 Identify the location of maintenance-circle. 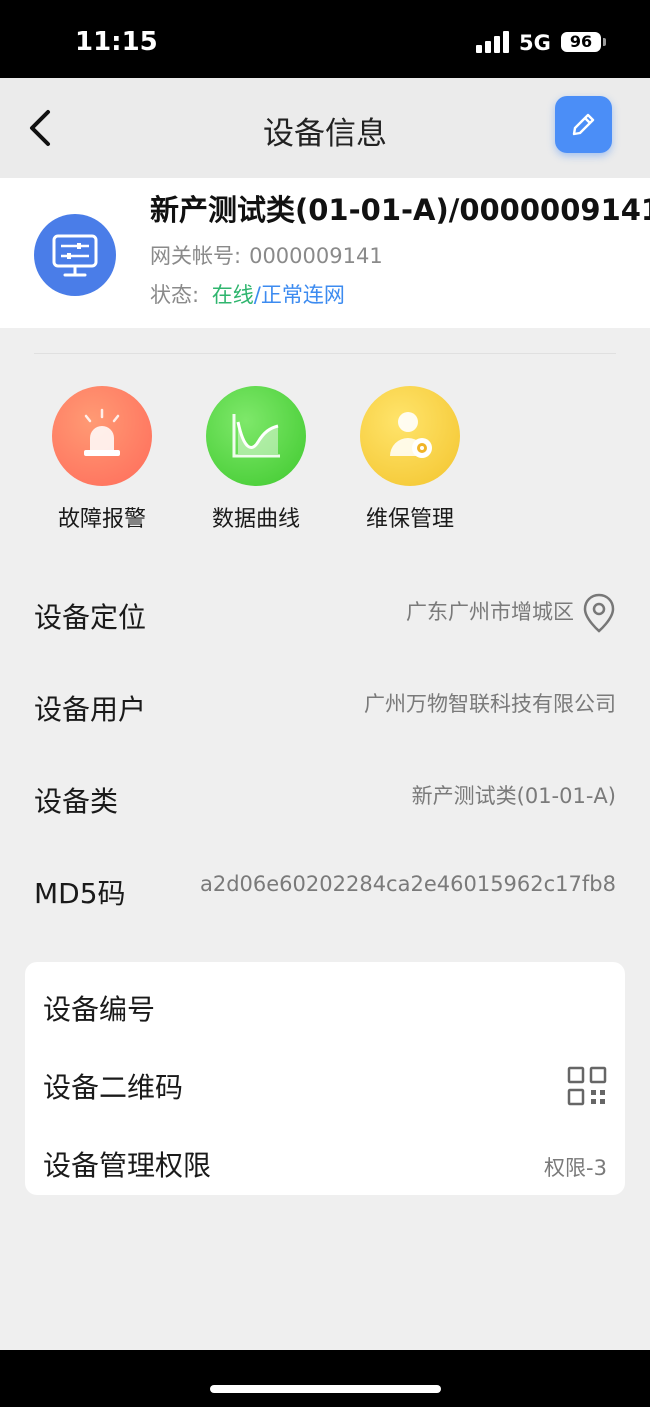
(410, 436).